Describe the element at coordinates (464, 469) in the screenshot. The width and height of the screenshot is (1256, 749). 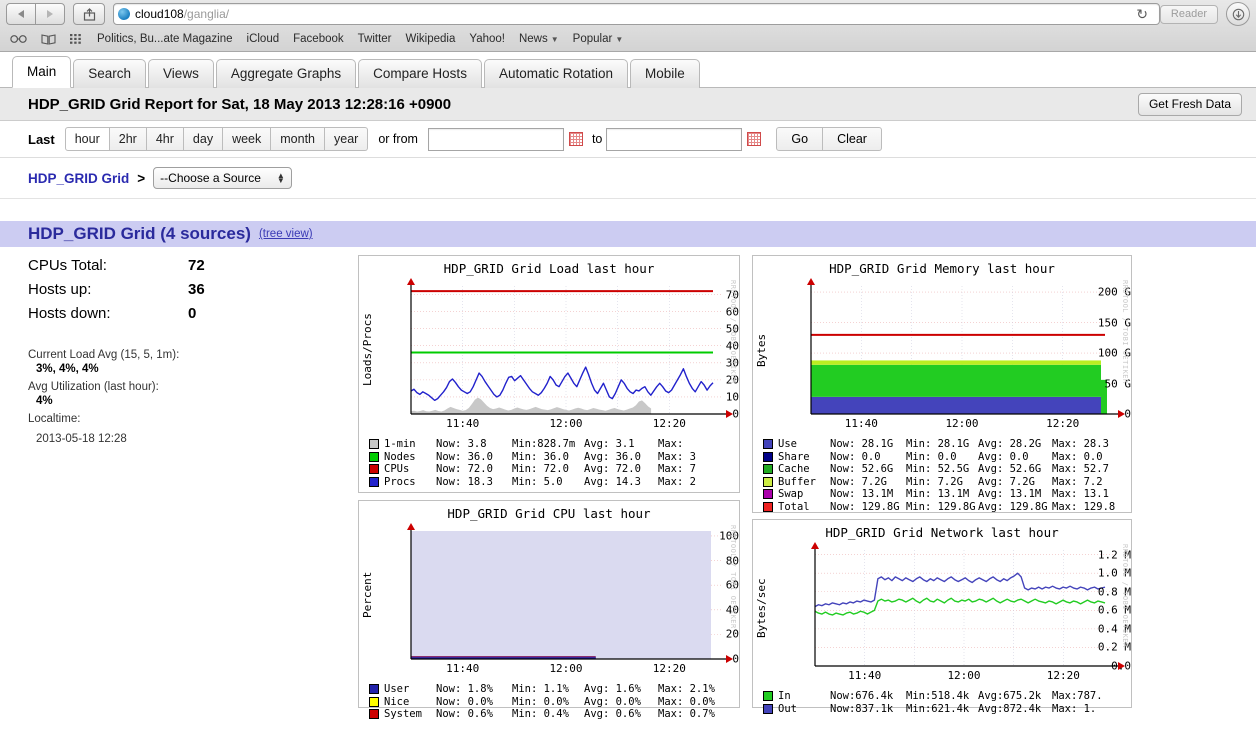
I see `legend-cell: Now: 72.0` at that location.